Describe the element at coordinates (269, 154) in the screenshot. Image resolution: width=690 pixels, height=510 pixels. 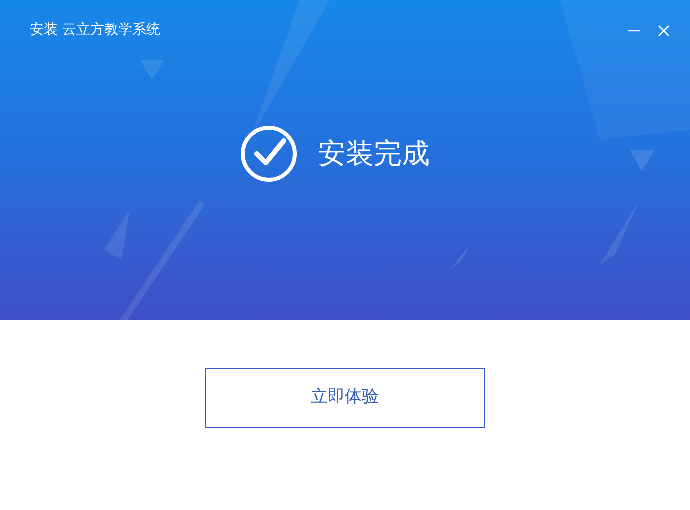
I see `check-circle-icon` at that location.